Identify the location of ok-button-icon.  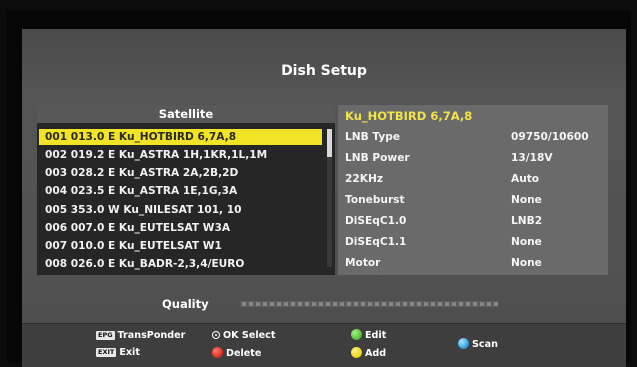
(216, 335).